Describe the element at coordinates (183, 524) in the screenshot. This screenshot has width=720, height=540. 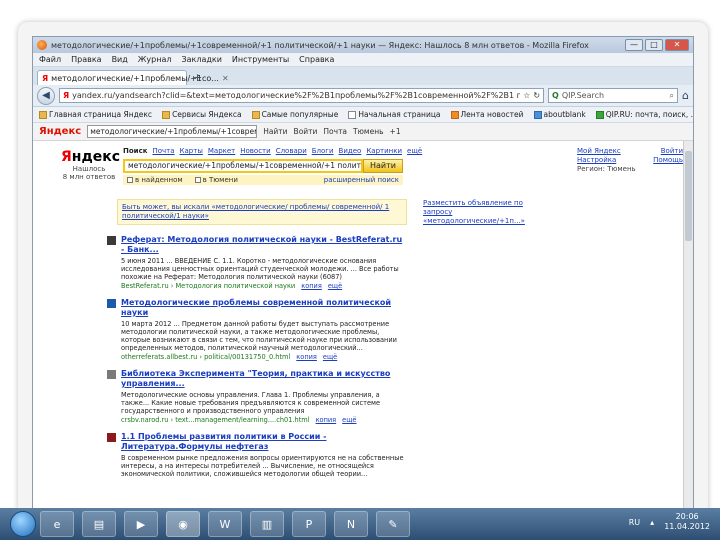
I see `firefox-icon: ◉` at that location.